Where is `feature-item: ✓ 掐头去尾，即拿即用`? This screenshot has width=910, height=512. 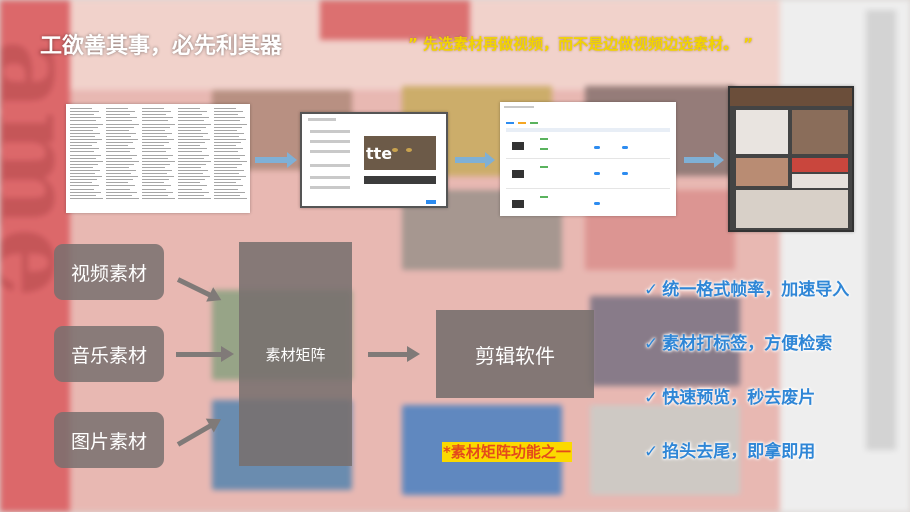
feature-item: ✓ 掐头去尾，即拿即用 is located at coordinates (729, 449).